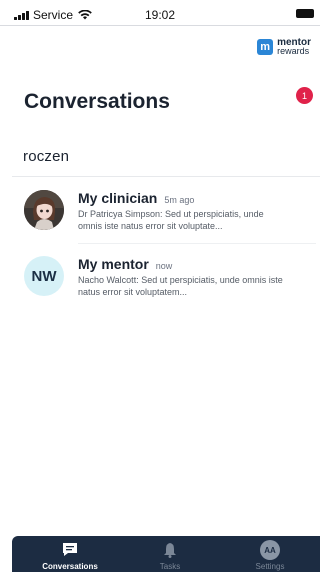  Describe the element at coordinates (97, 101) in the screenshot. I see `page-title: Conversations` at that location.